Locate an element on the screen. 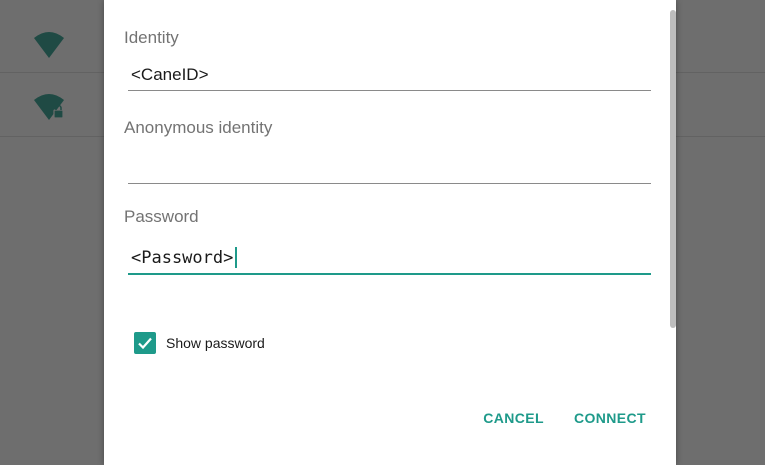 The image size is (765, 465). show-password-checkbox is located at coordinates (145, 343).